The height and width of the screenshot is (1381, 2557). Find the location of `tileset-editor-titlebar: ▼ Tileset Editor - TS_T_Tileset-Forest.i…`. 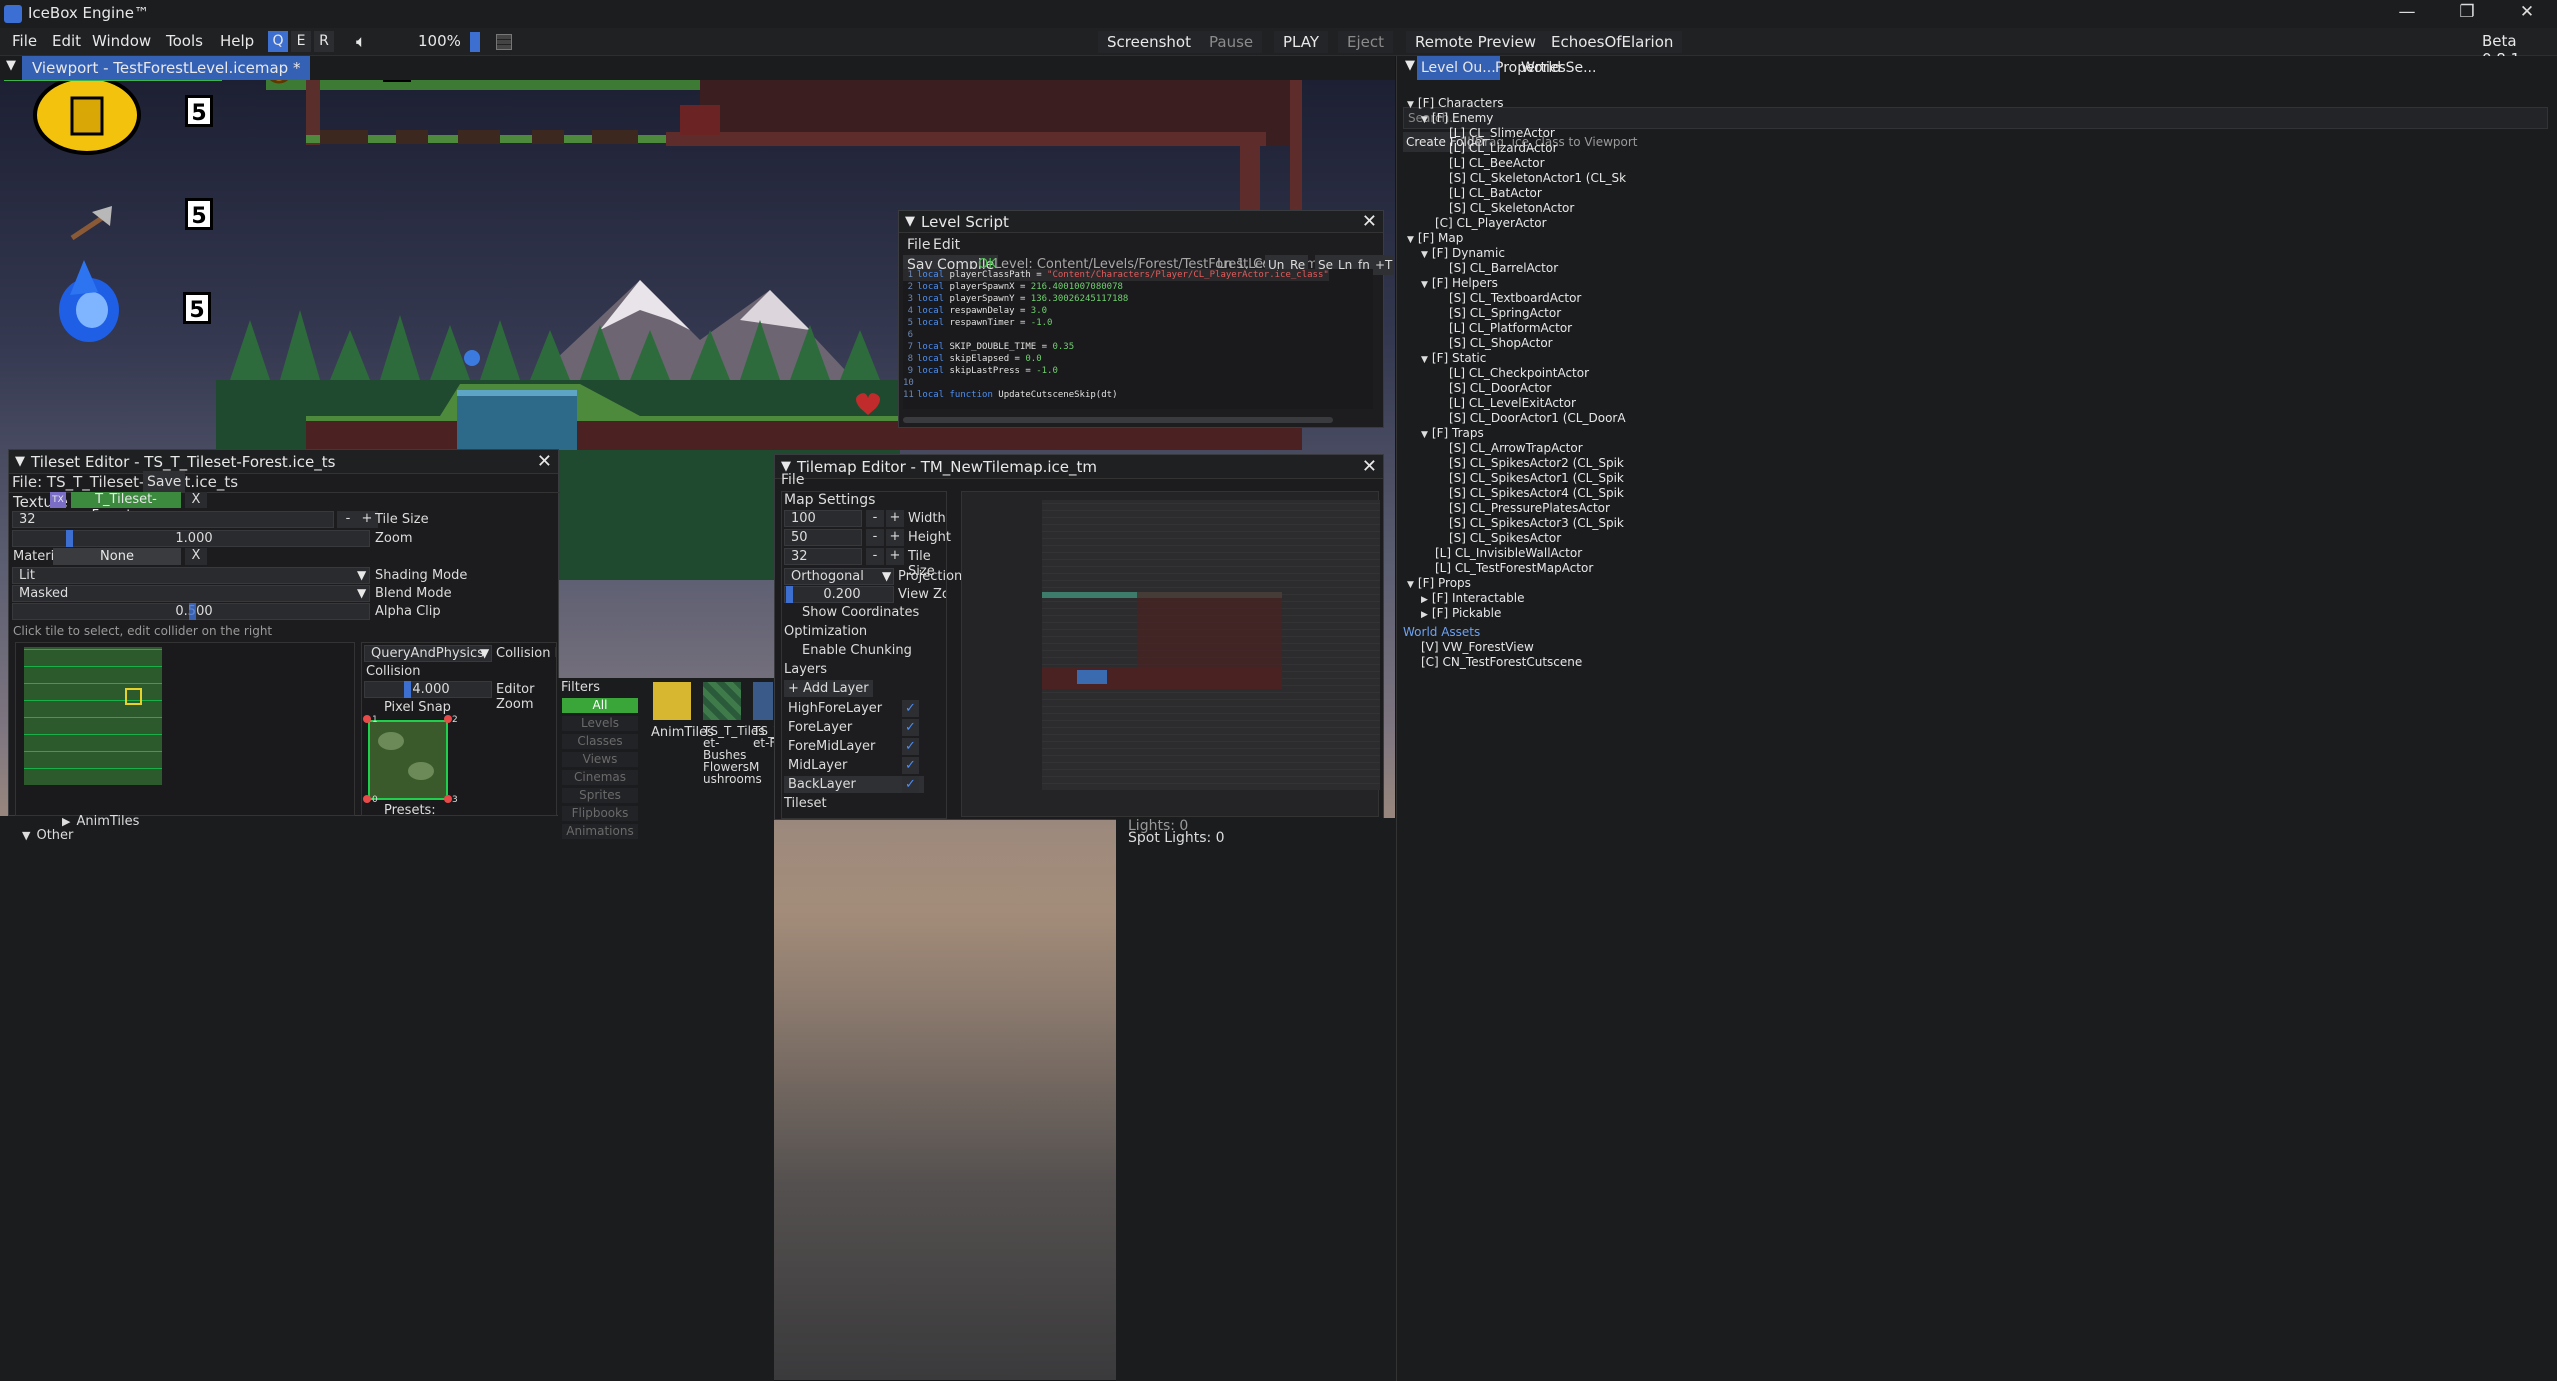

tileset-editor-titlebar: ▼ Tileset Editor - TS_T_Tileset-Forest.i… is located at coordinates (283, 462).